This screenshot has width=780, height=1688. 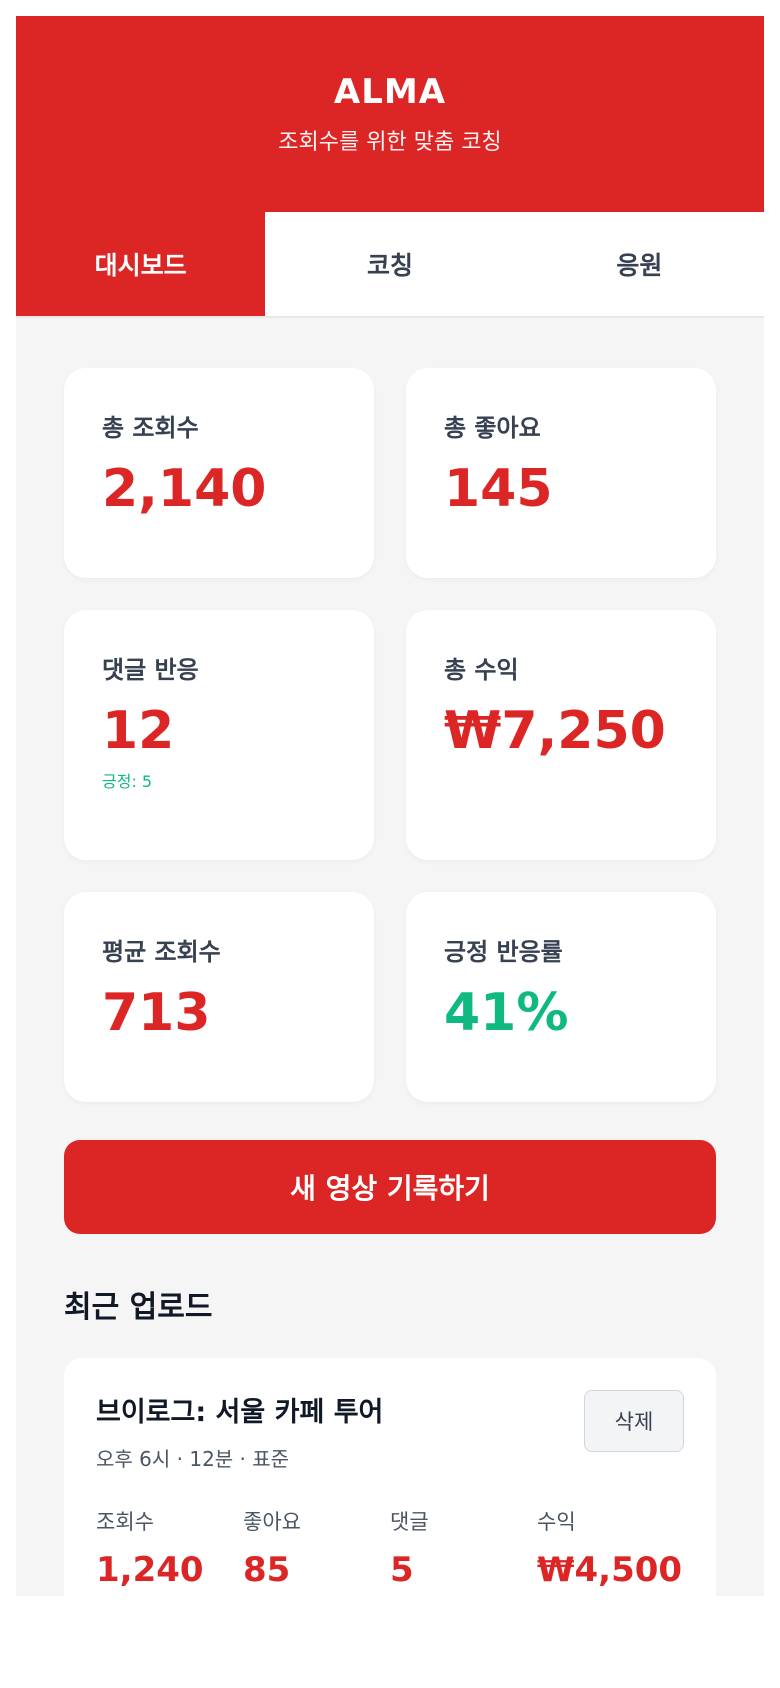 I want to click on app-title: ALMA, so click(x=390, y=92).